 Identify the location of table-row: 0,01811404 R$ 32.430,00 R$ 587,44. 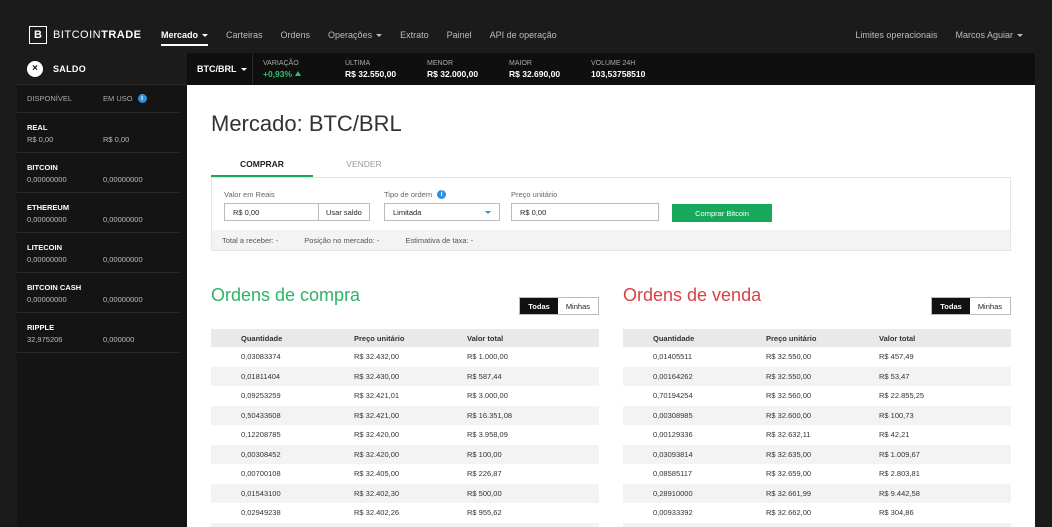
(405, 376).